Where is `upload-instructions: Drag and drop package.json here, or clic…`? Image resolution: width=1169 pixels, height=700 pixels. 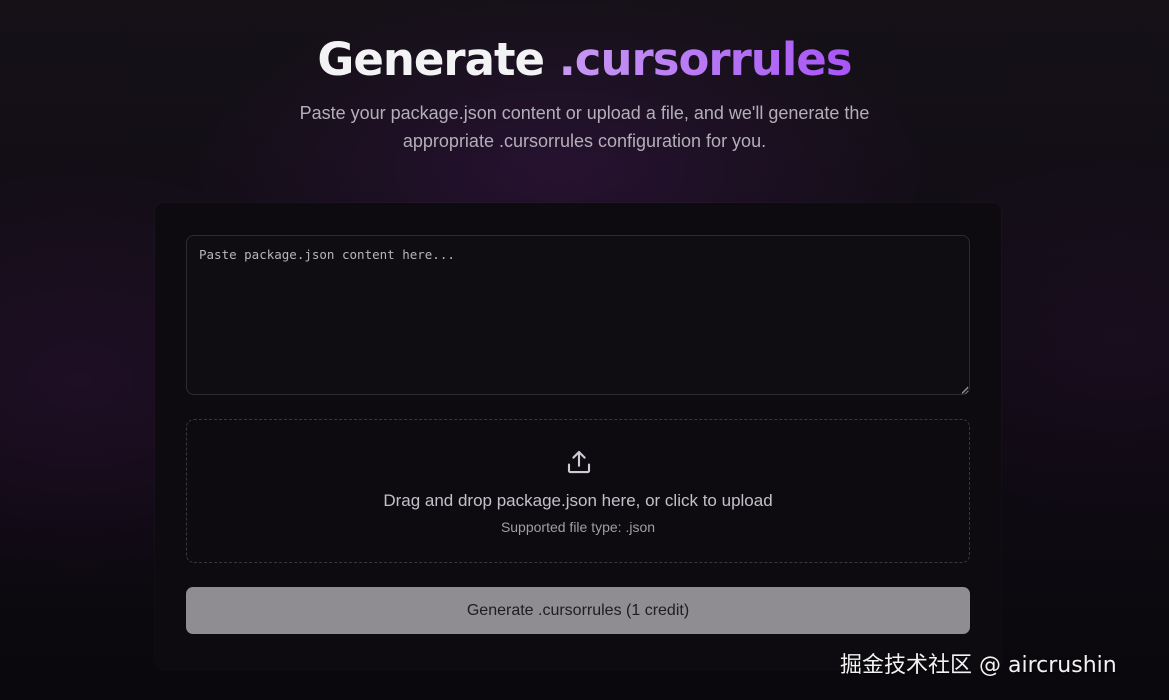
upload-instructions: Drag and drop package.json here, or clic… is located at coordinates (578, 500).